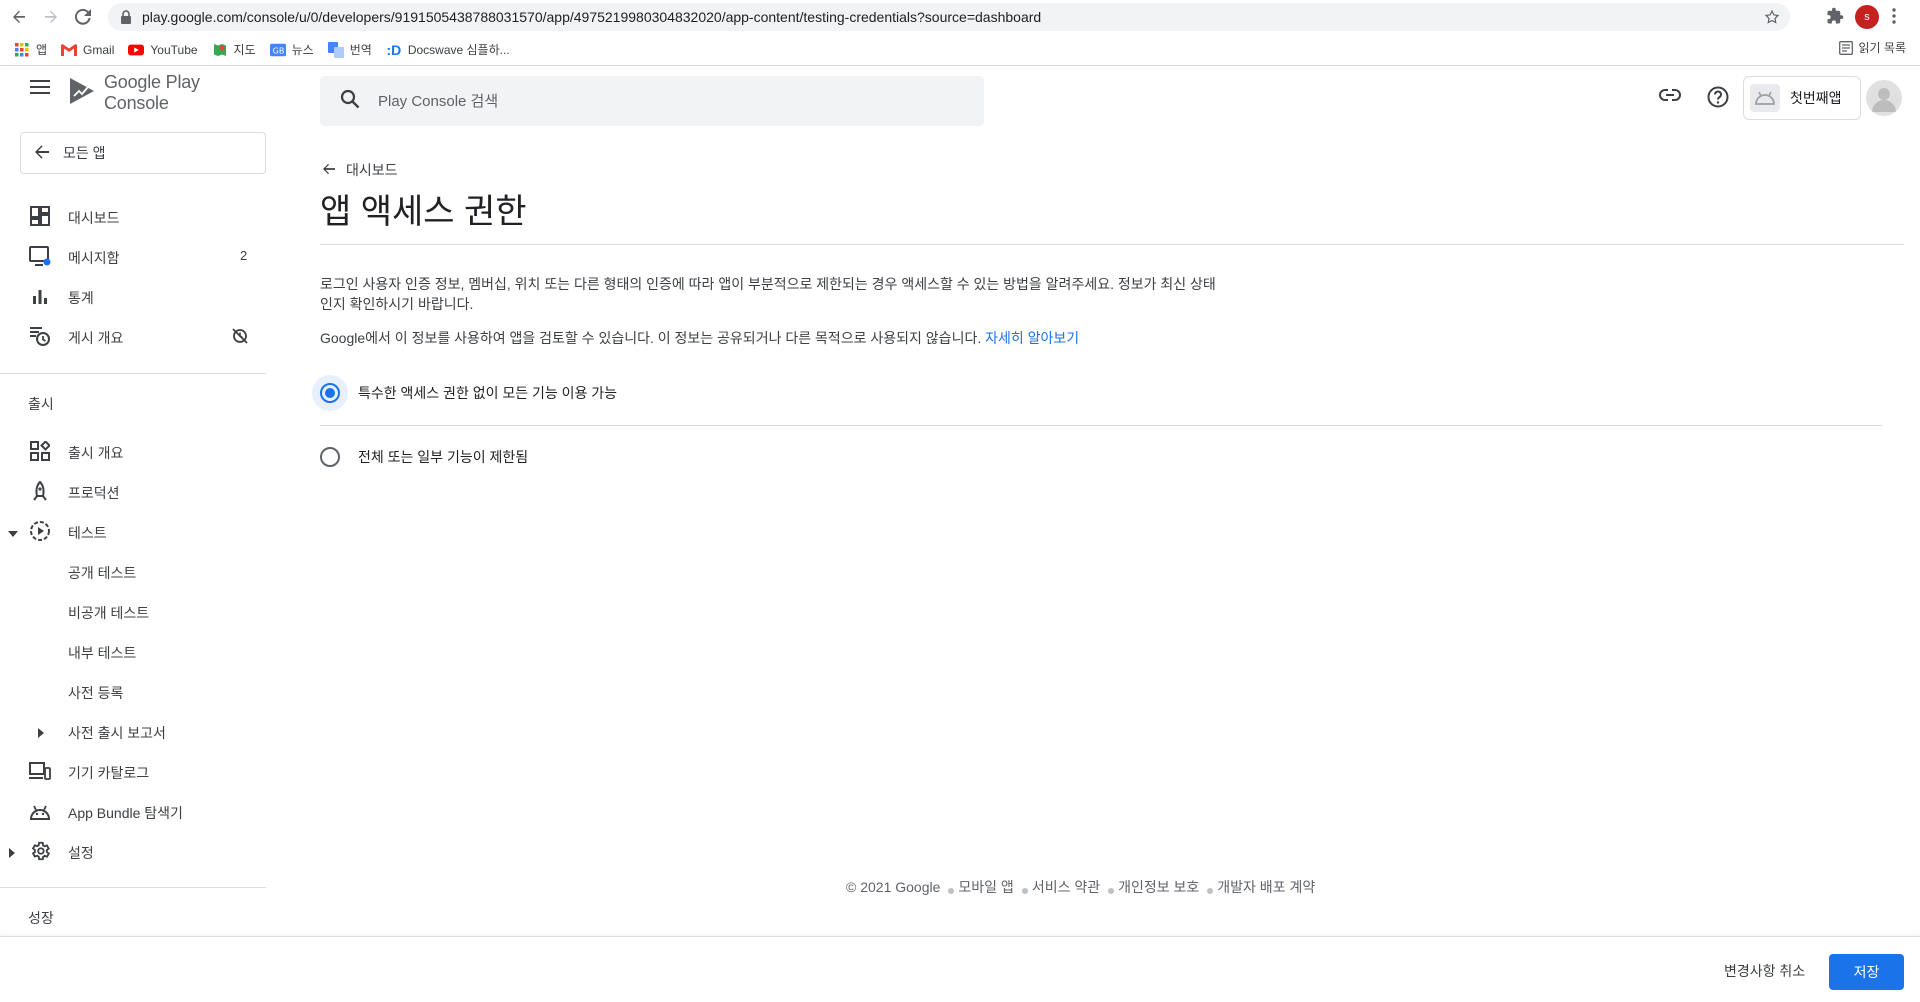 This screenshot has width=1920, height=1002. I want to click on learn-more-link: 자세히 알아보기, so click(1032, 338).